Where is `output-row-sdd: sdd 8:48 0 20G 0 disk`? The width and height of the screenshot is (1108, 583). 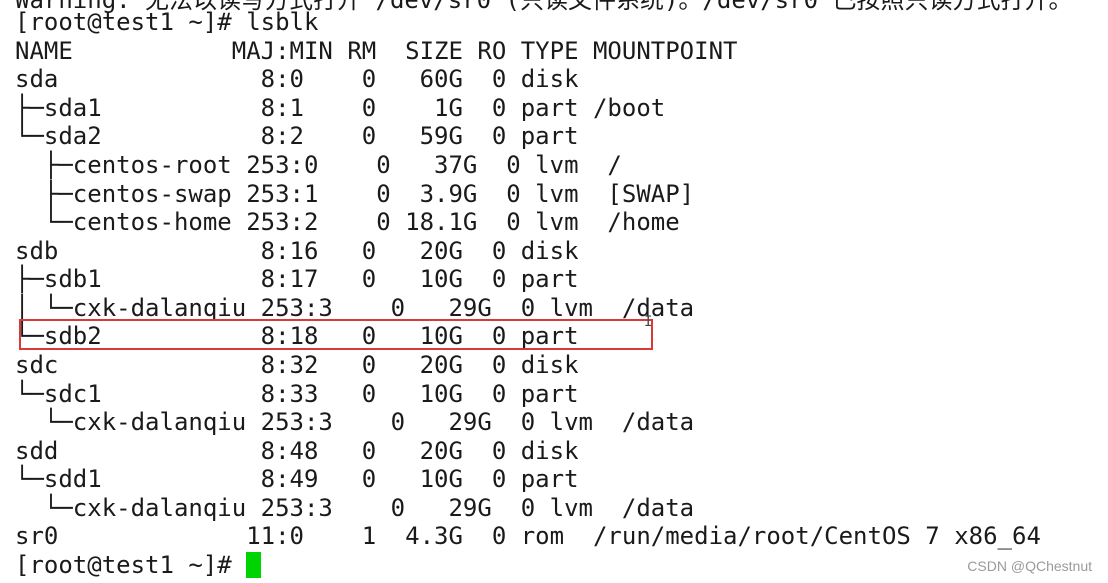
output-row-sdd: sdd 8:48 0 20G 0 disk is located at coordinates (297, 451).